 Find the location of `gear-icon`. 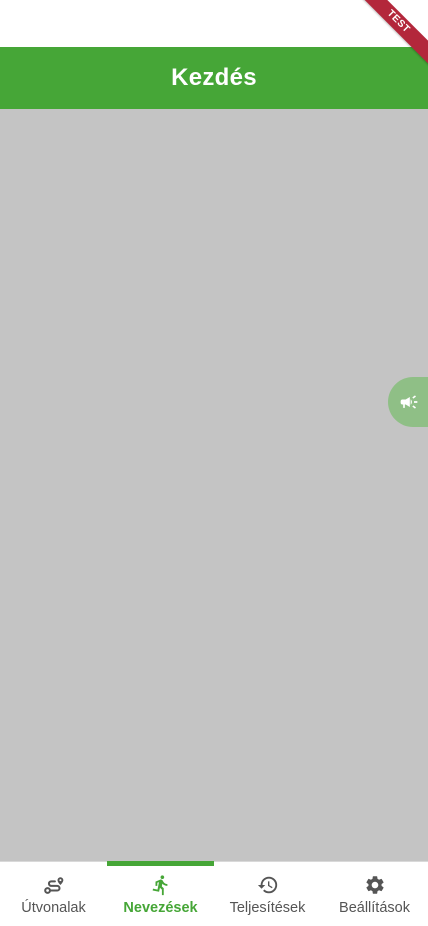

gear-icon is located at coordinates (375, 885).